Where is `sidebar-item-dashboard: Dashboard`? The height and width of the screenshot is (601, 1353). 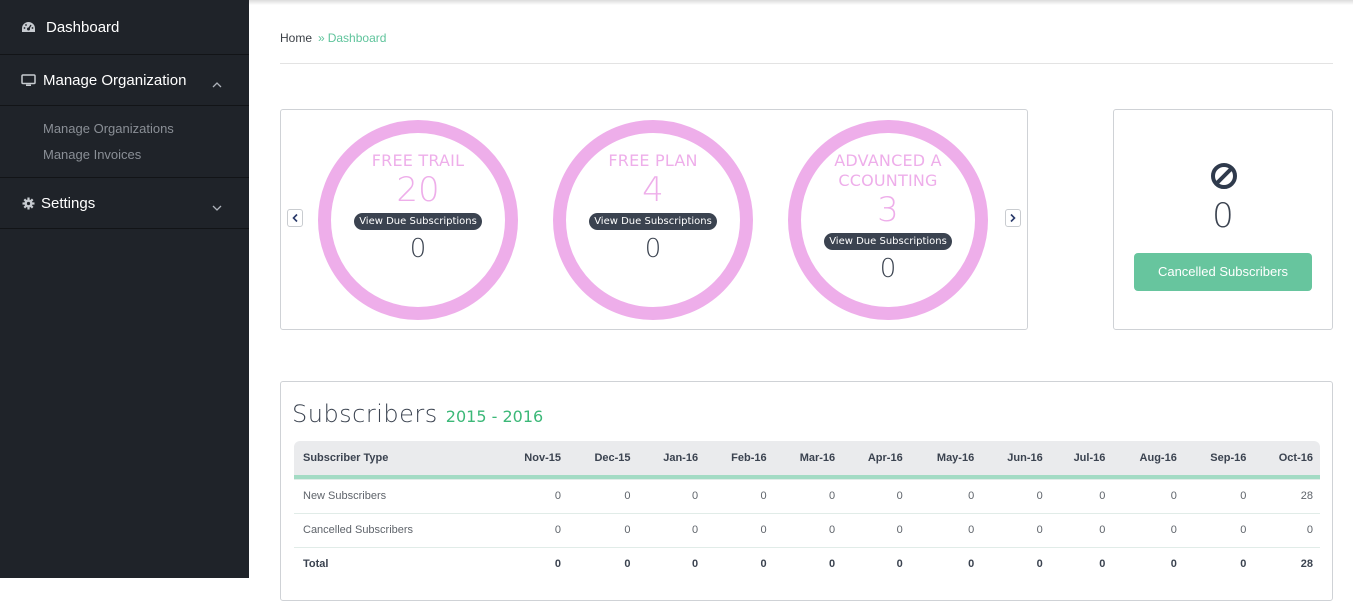
sidebar-item-dashboard: Dashboard is located at coordinates (124, 27).